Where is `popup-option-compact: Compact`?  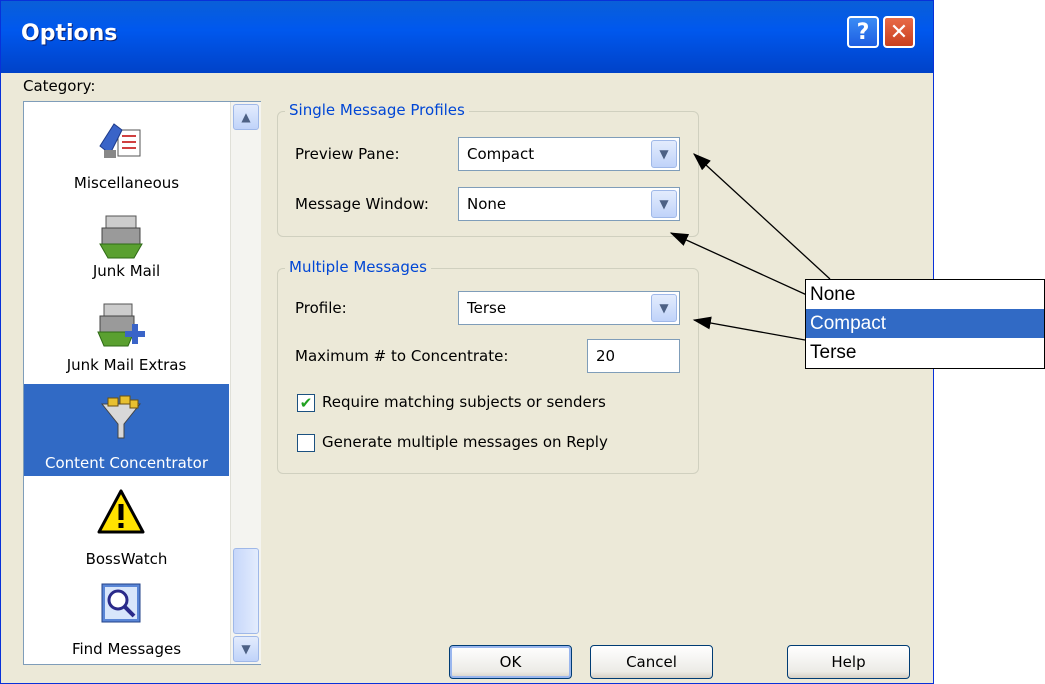 popup-option-compact: Compact is located at coordinates (925, 323).